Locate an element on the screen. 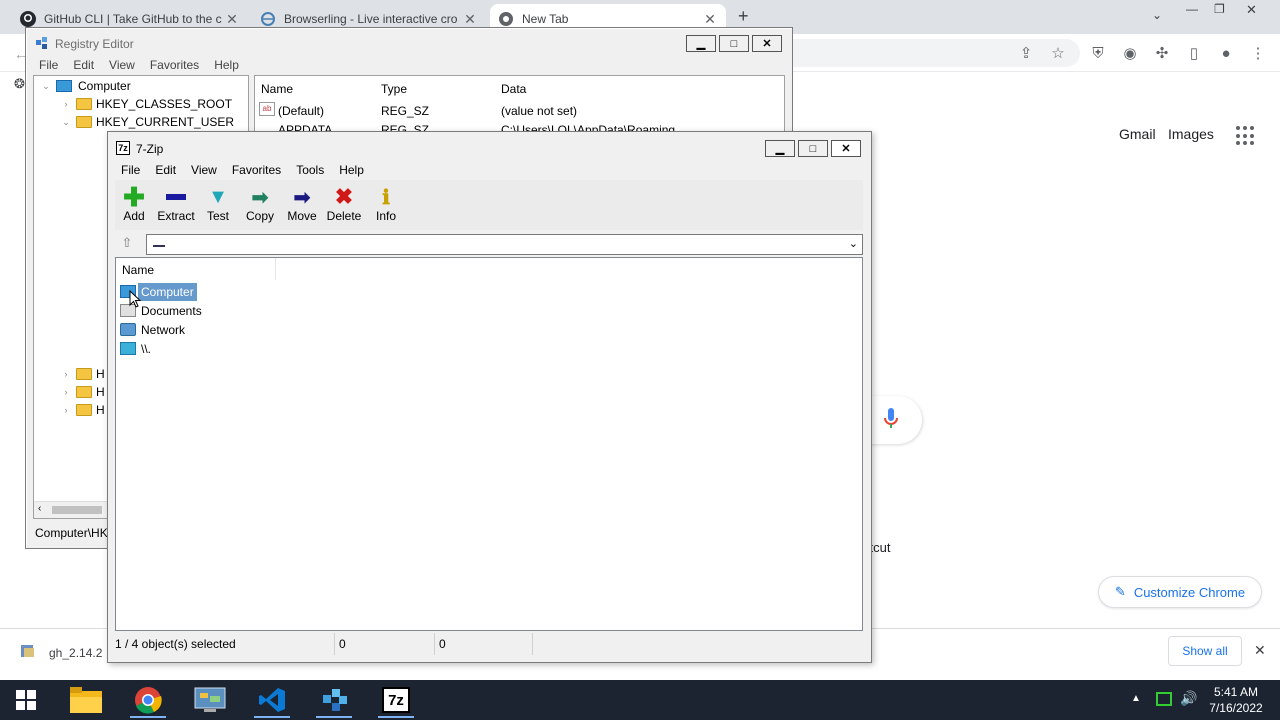 The width and height of the screenshot is (1280, 720). tree-node-hku: › H is located at coordinates (82, 392).